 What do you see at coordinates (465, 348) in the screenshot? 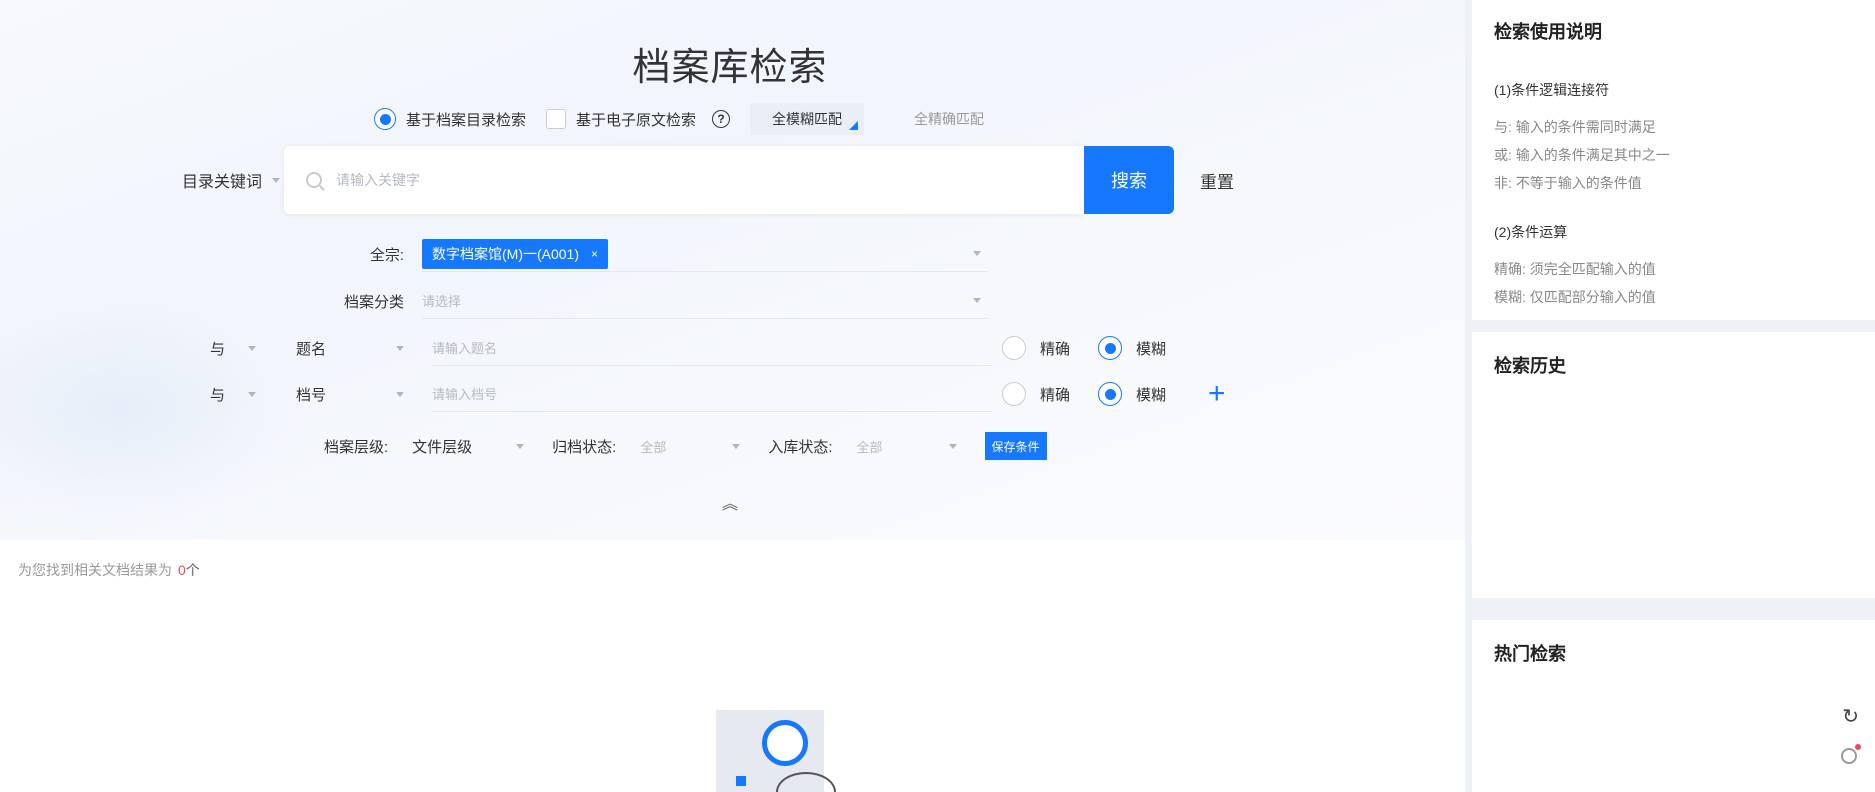
I see `condition-placeholder: 请输入题名` at bounding box center [465, 348].